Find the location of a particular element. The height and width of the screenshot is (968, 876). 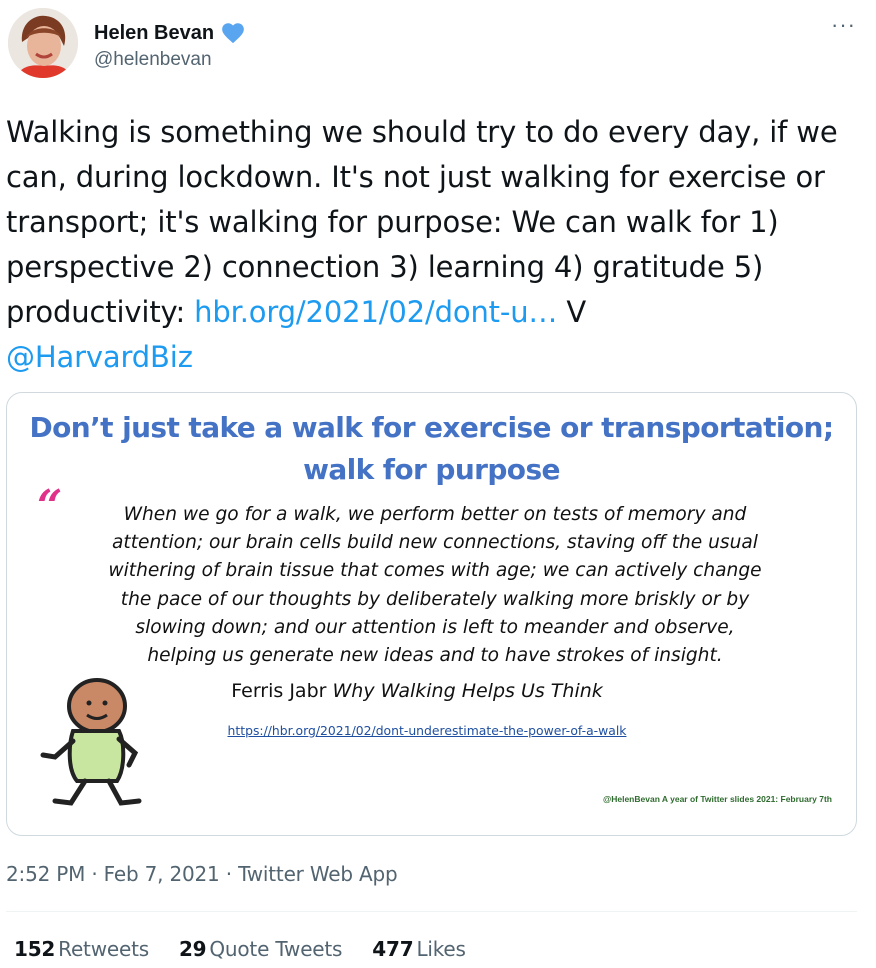

avatar is located at coordinates (43, 43).